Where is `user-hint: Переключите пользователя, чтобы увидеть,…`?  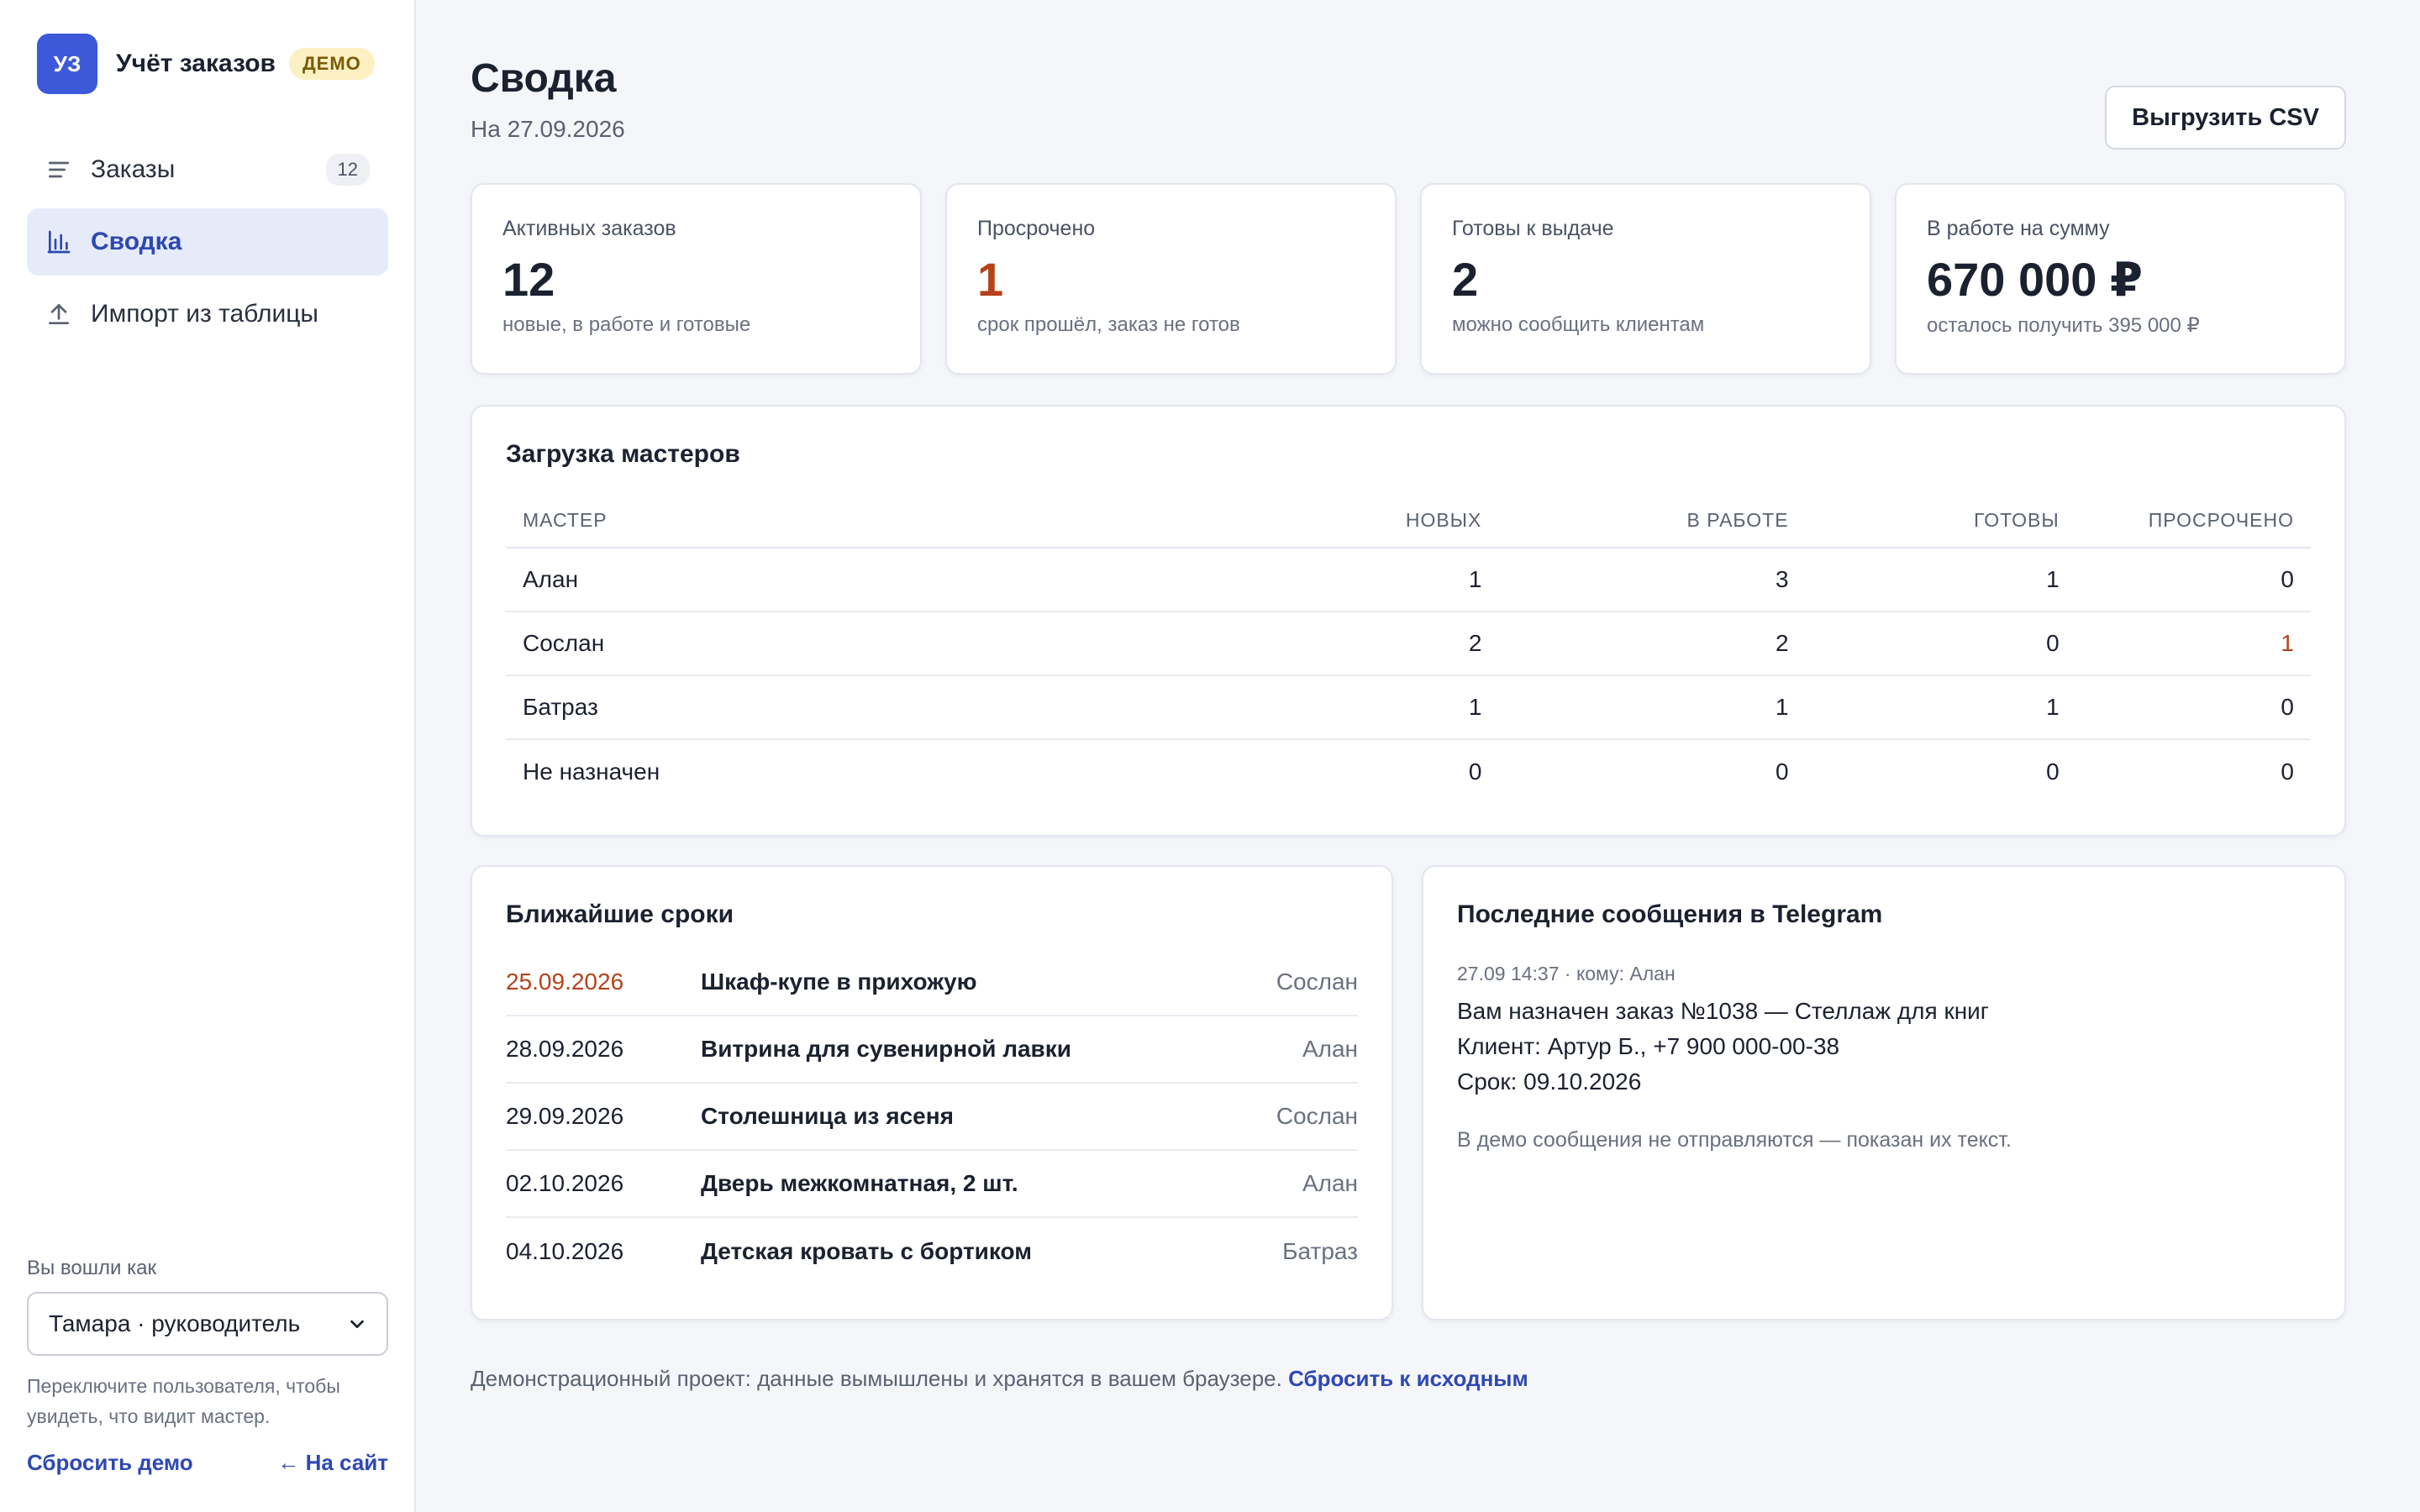 user-hint: Переключите пользователя, чтобы увидеть,… is located at coordinates (183, 1401).